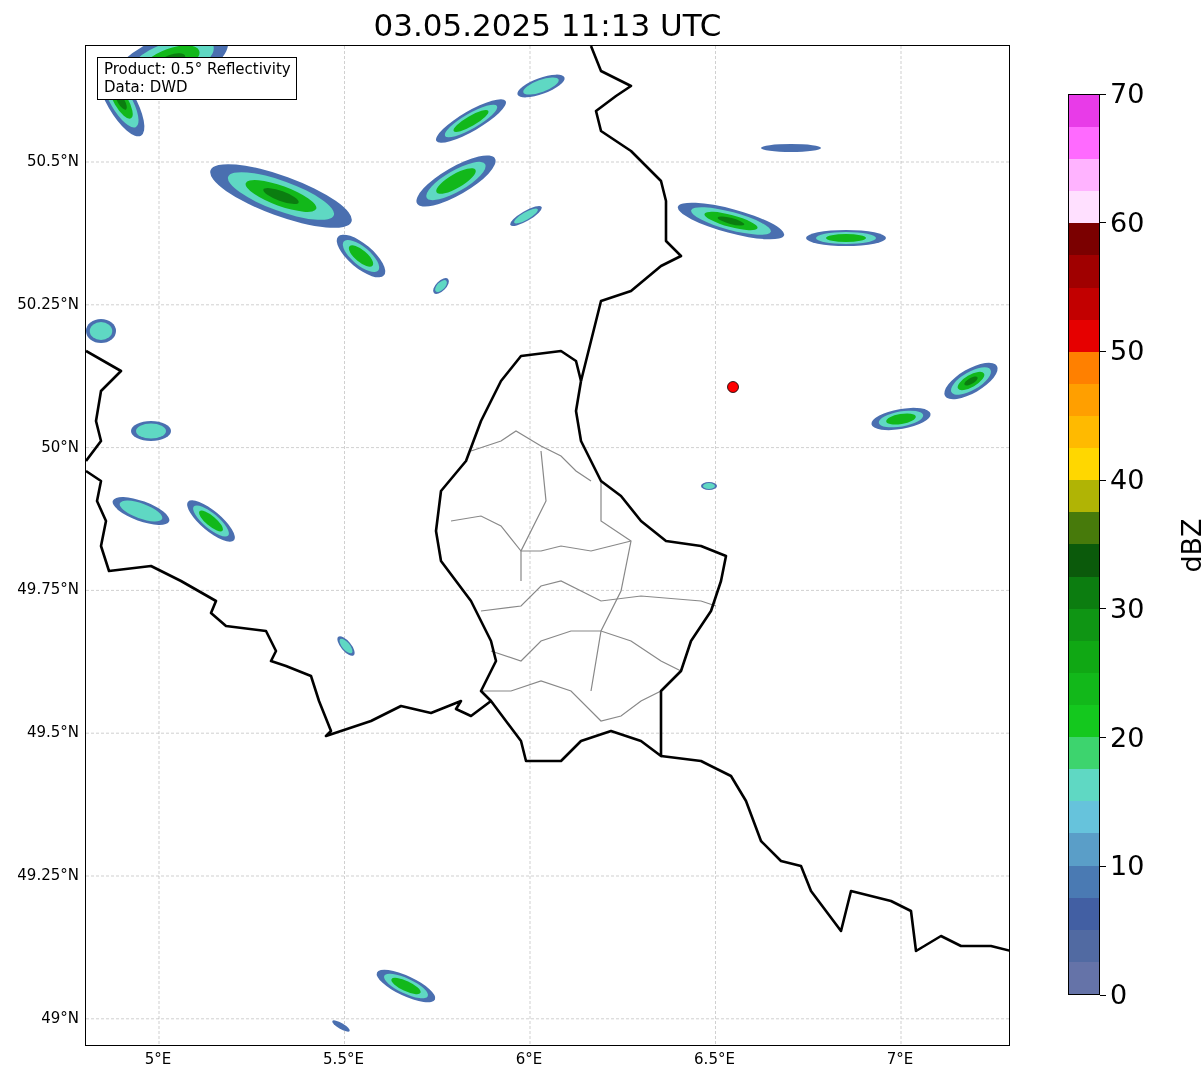 This screenshot has height=1081, width=1202. Describe the element at coordinates (52, 161) in the screenshot. I see `latitude-label: 50.5°N` at that location.